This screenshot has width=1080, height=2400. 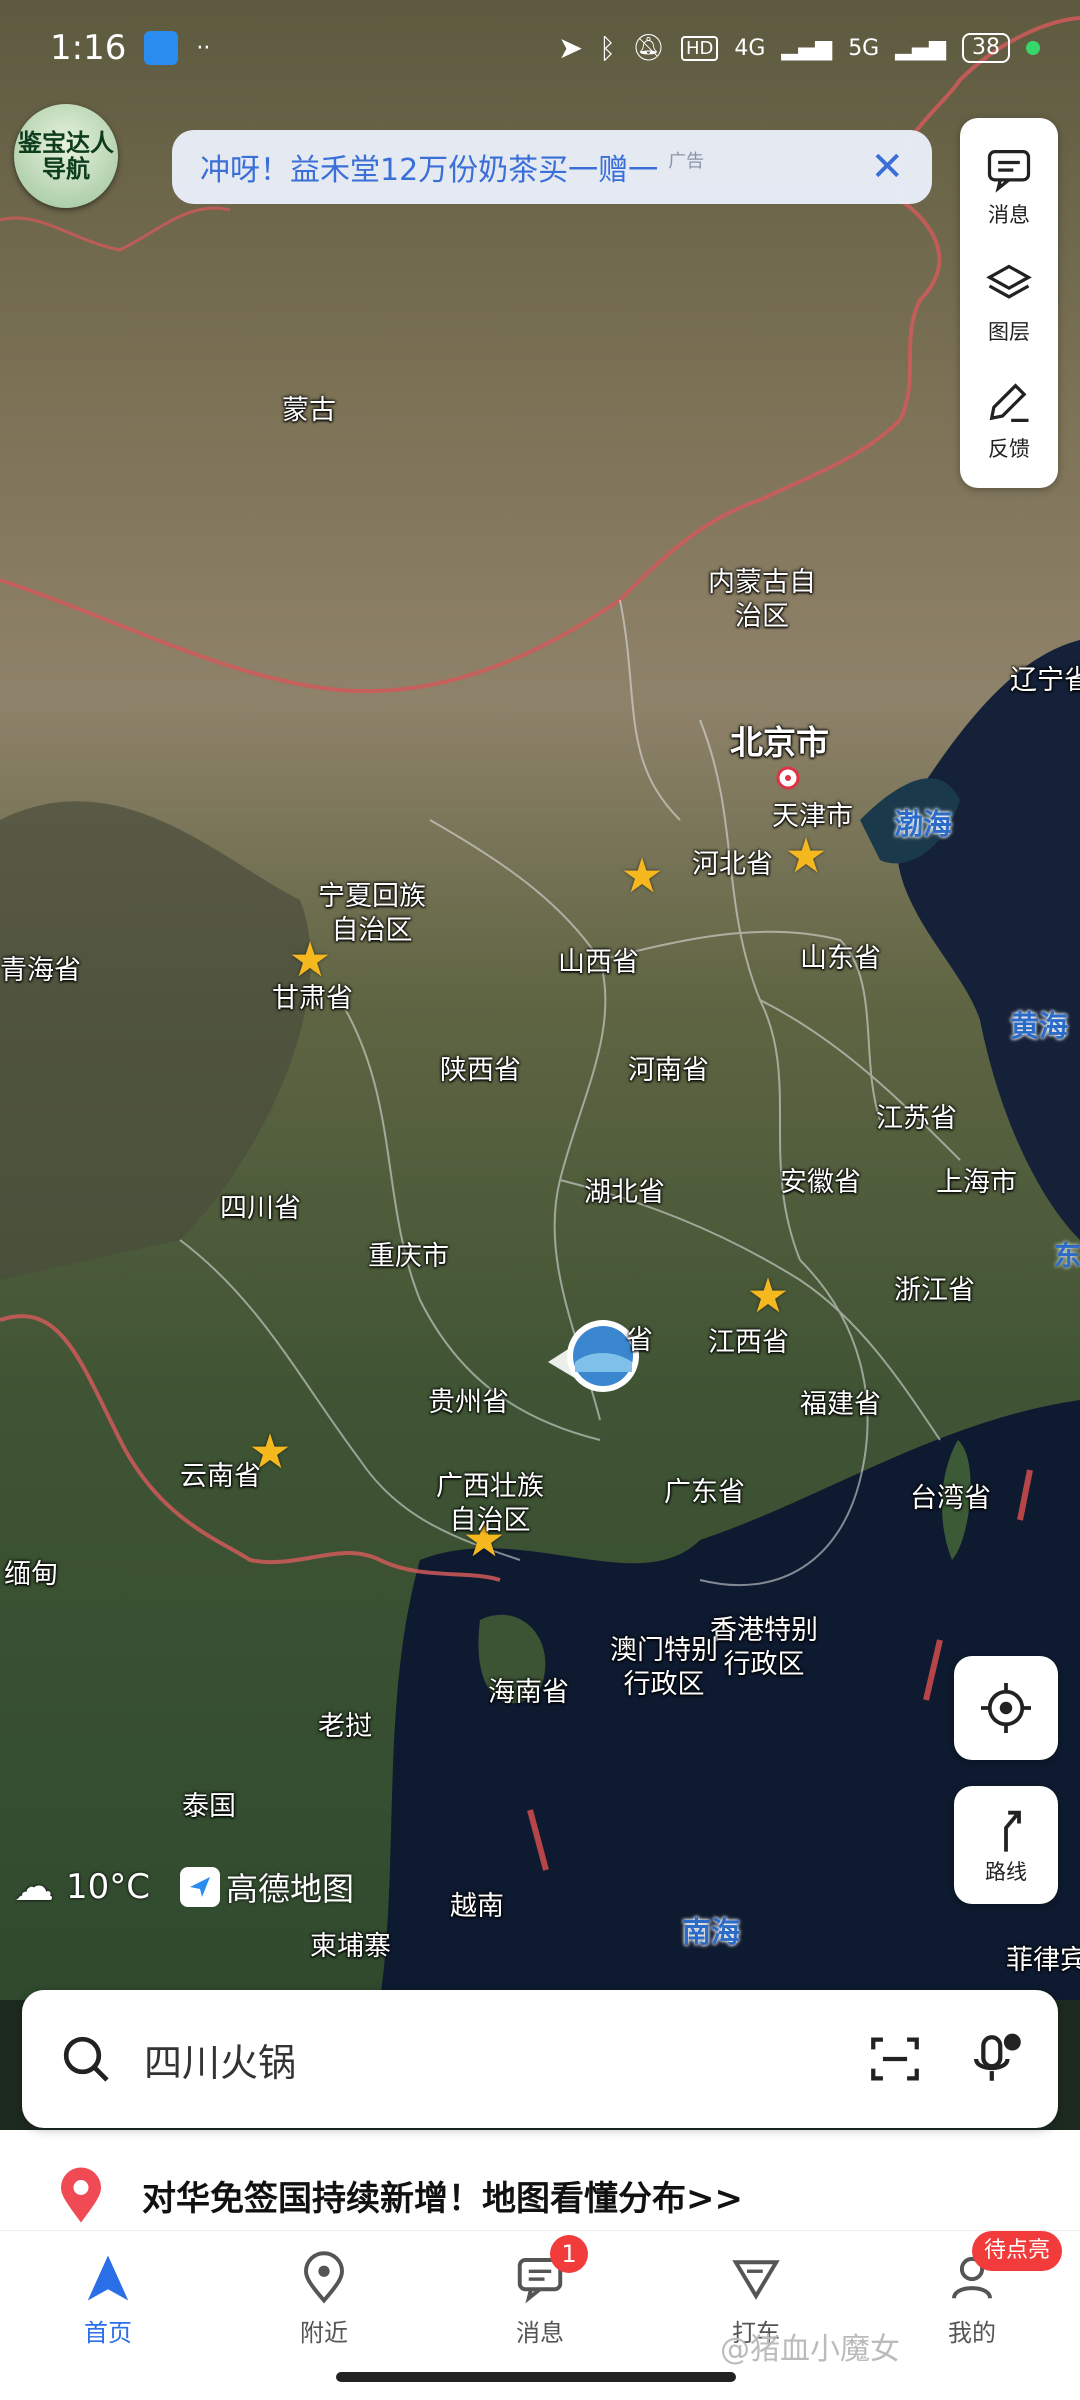 What do you see at coordinates (108, 2278) in the screenshot?
I see `home-arrow-icon` at bounding box center [108, 2278].